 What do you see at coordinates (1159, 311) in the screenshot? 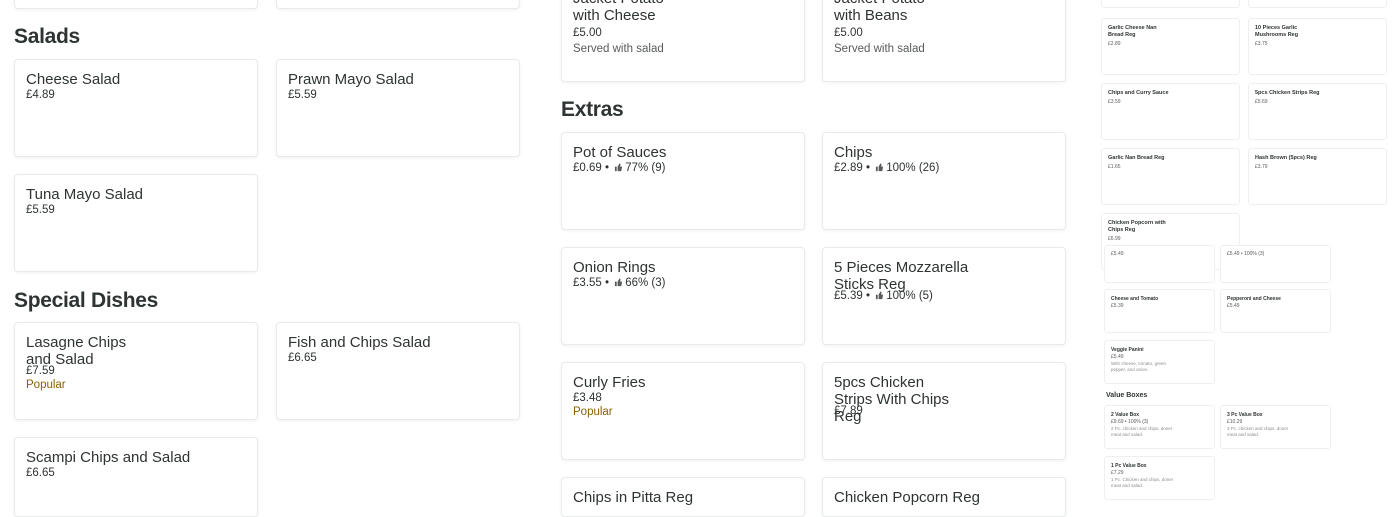
I see `mini-card-cheese-tomato: Cheese and Tomato £5.39` at bounding box center [1159, 311].